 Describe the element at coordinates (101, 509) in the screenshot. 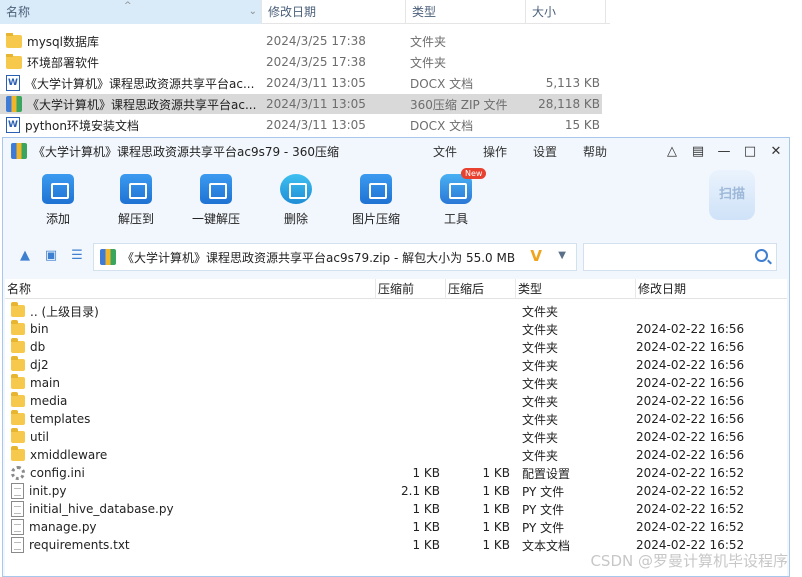

I see `item-name: initial_hive_database.py` at that location.